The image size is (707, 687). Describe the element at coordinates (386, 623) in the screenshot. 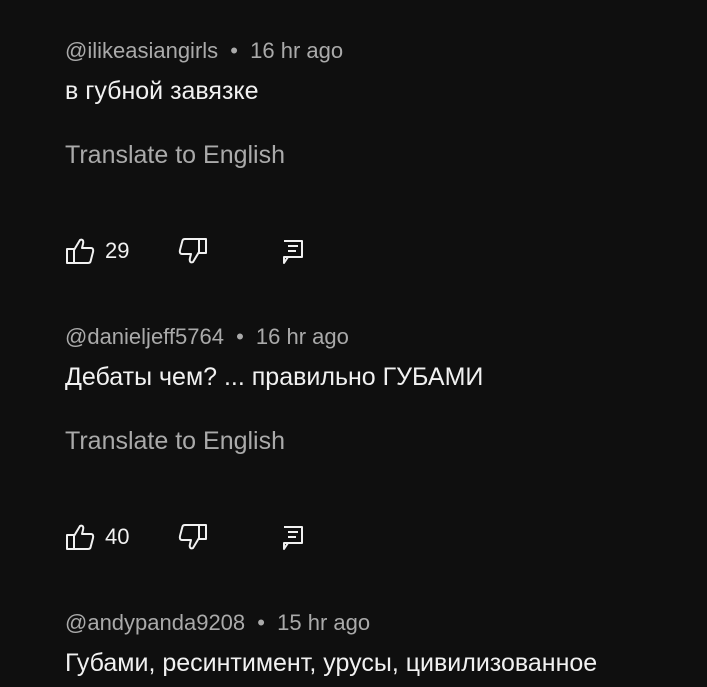

I see `comment-meta: @andypanda9208 • 15 hr ago` at that location.